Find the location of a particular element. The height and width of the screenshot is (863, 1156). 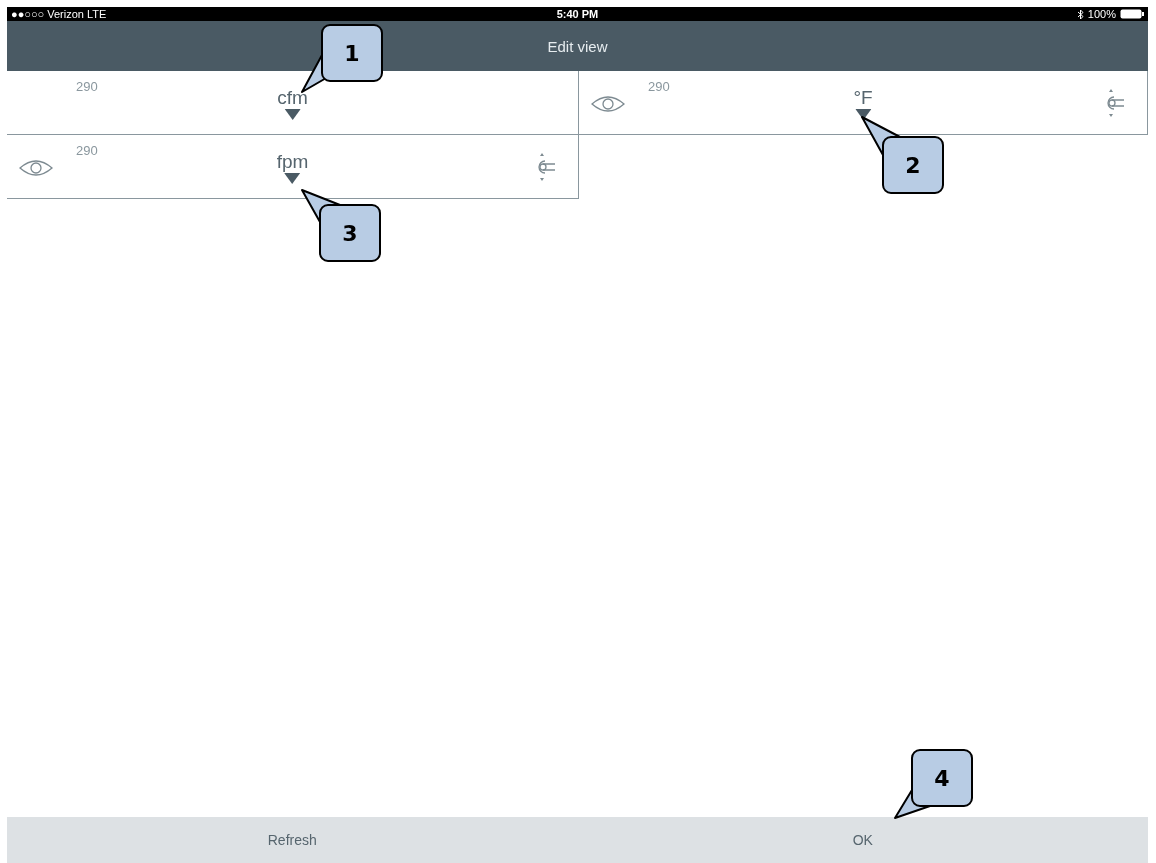

battery-icon is located at coordinates (1132, 14).